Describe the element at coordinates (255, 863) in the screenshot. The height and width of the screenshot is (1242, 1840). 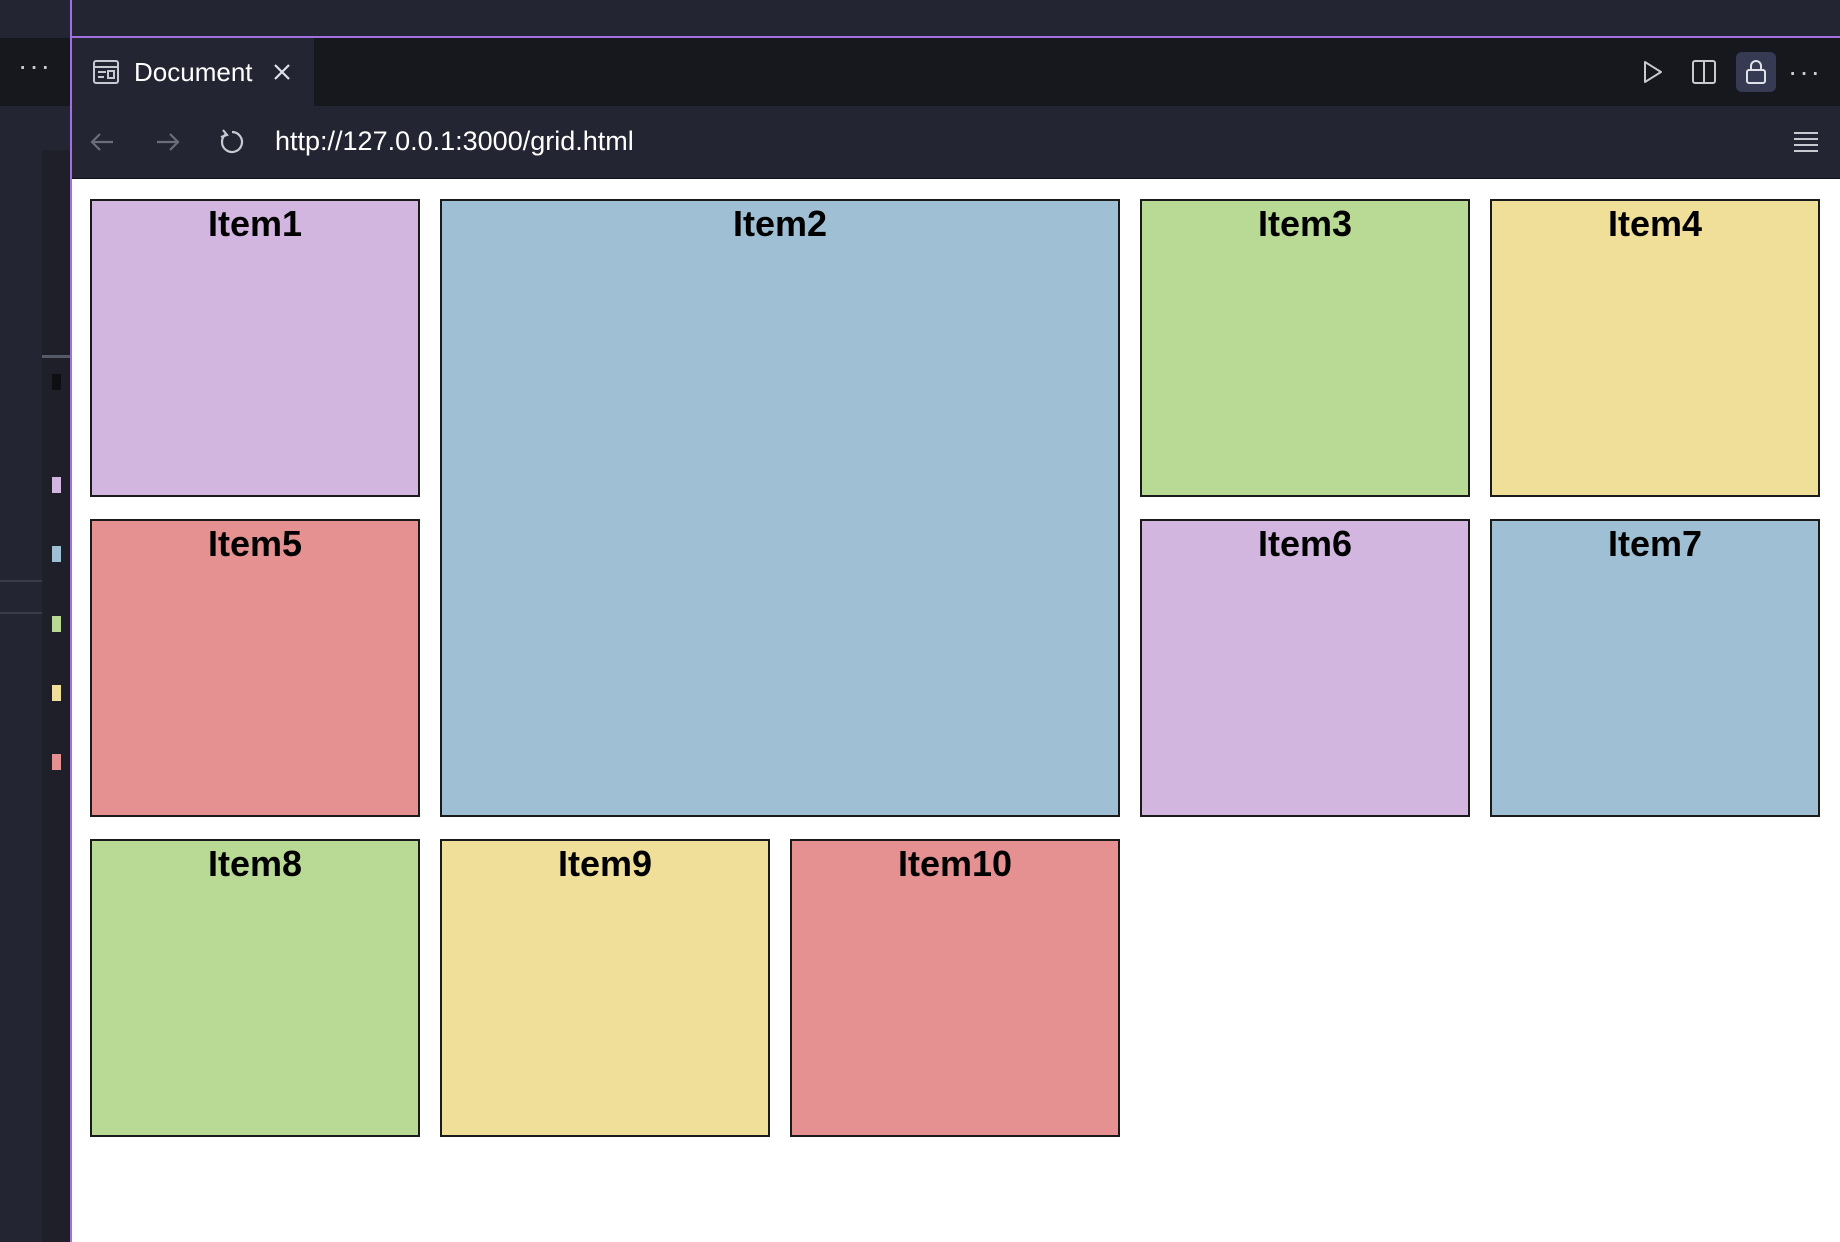
I see `grid-item-label: Item8` at that location.